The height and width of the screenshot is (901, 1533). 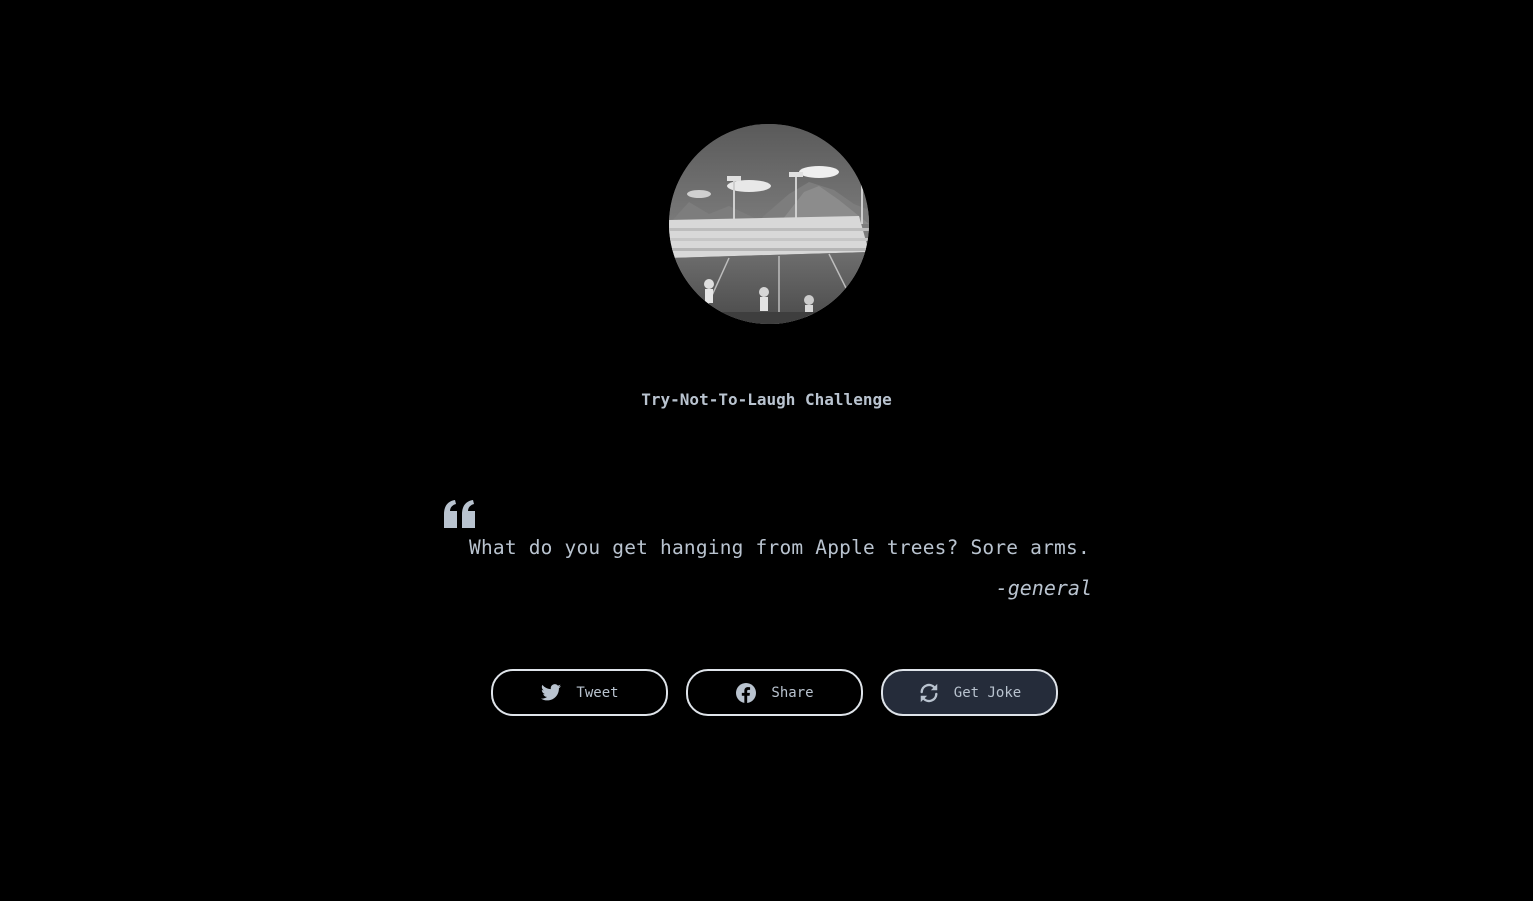 What do you see at coordinates (597, 692) in the screenshot?
I see `tweet-label: Tweet` at bounding box center [597, 692].